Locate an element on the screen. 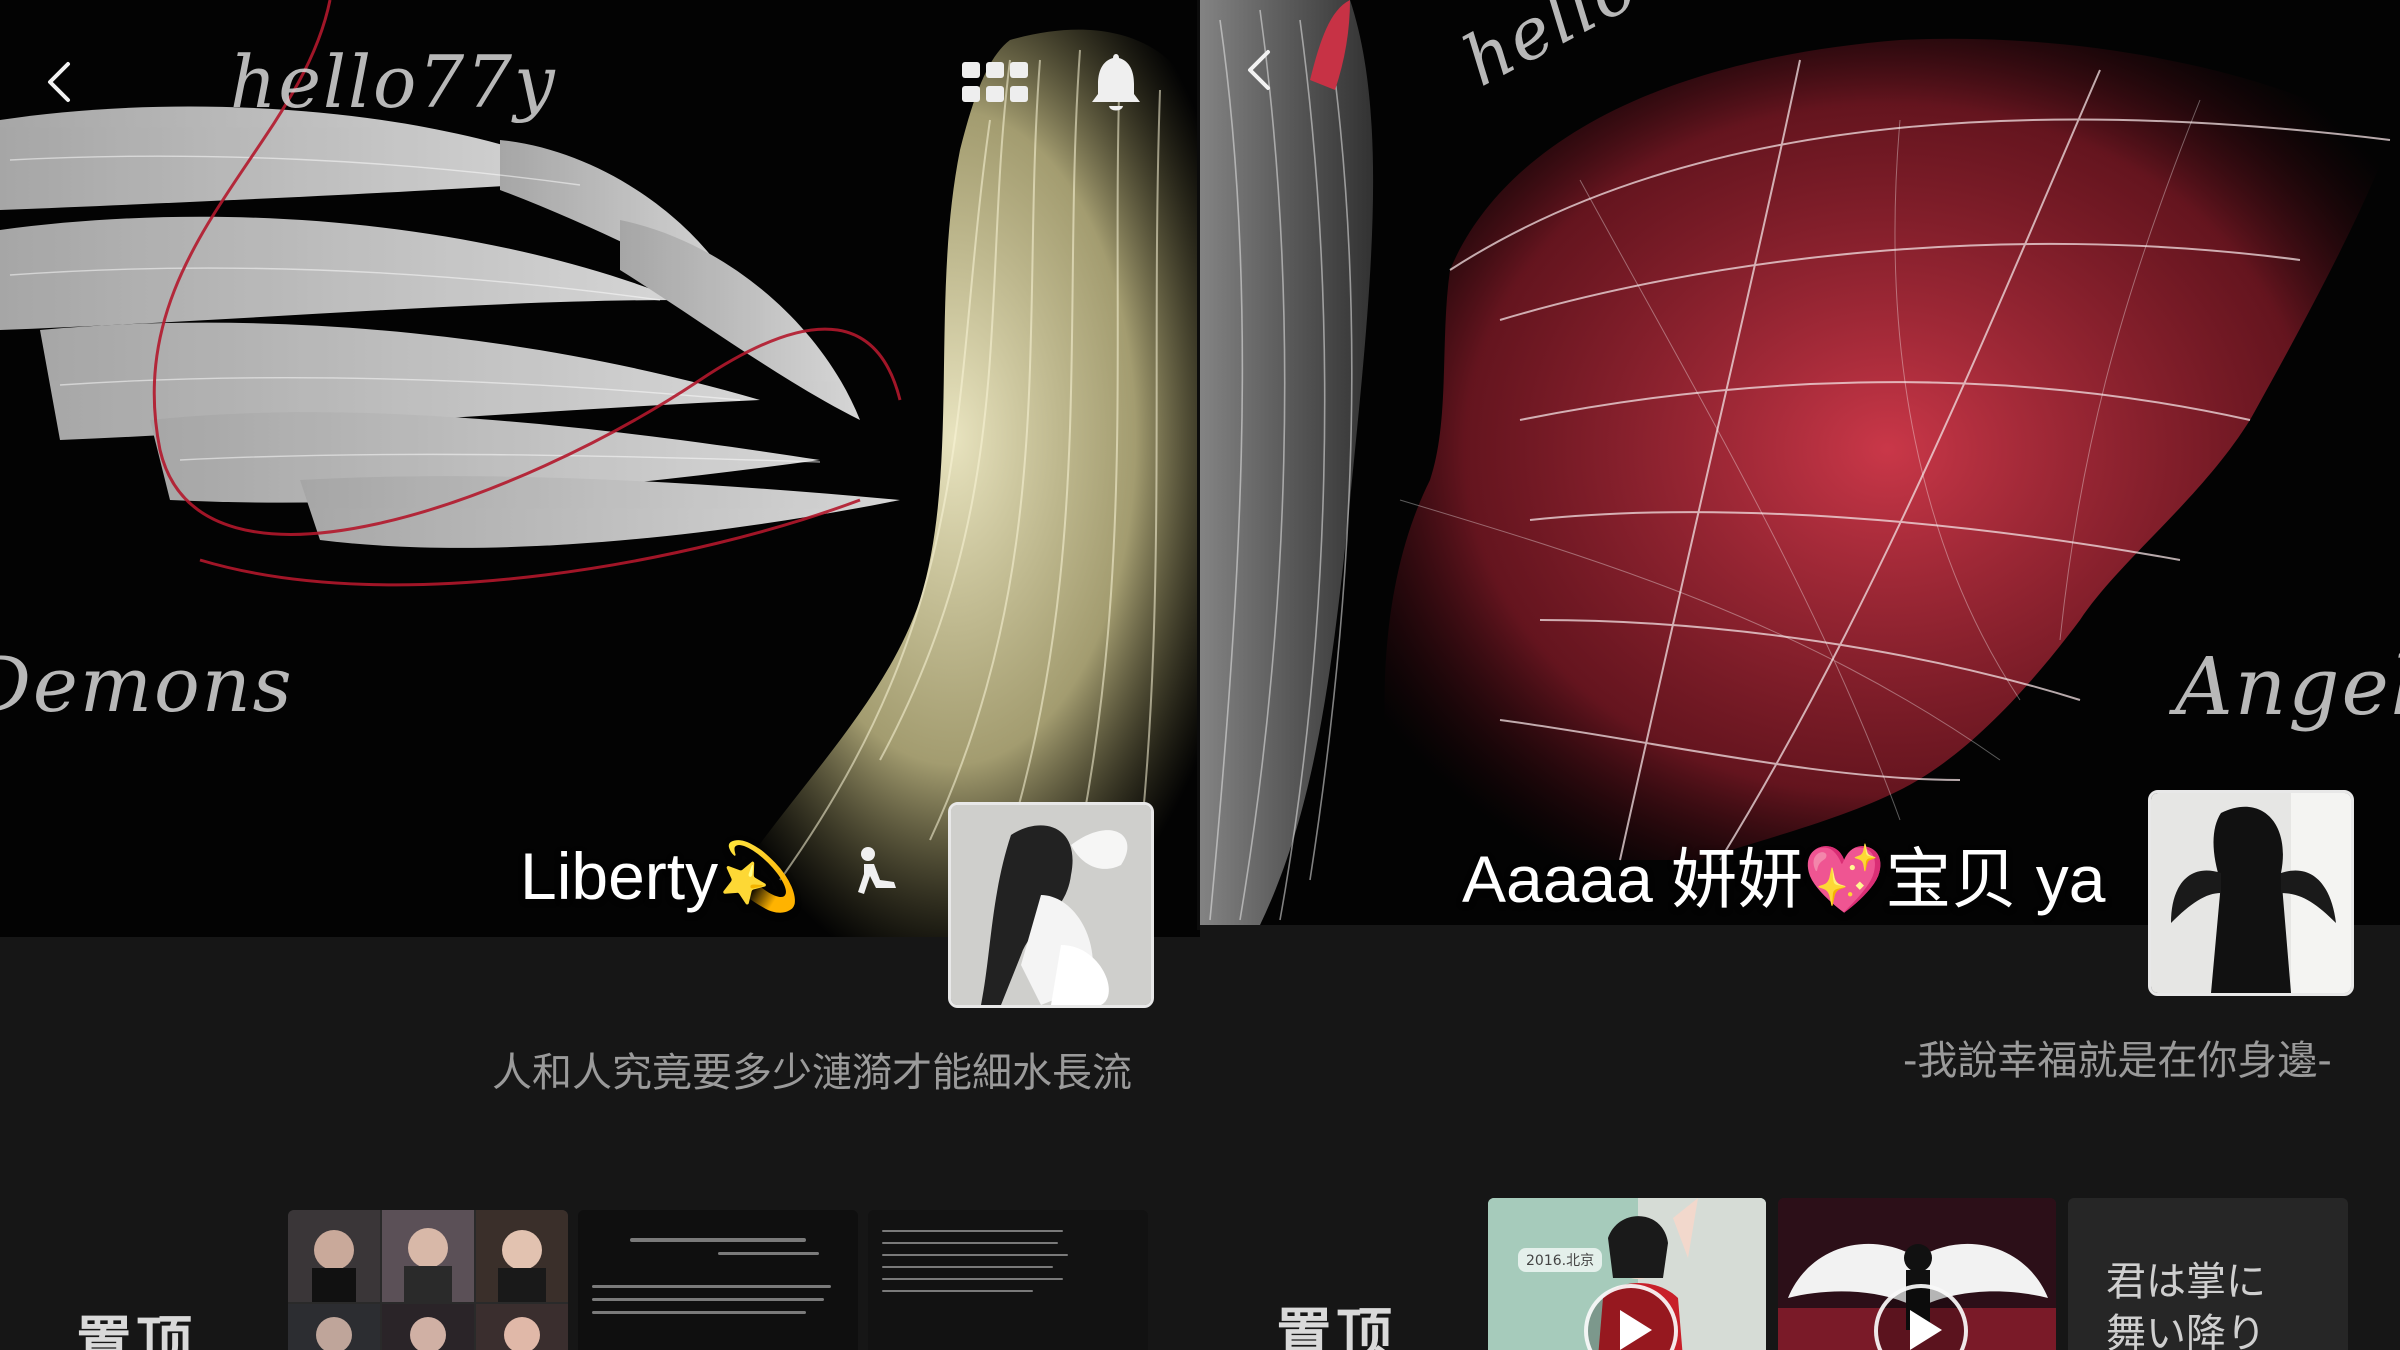 Image resolution: width=2400 pixels, height=1350 pixels. profile-name-text: Liberty is located at coordinates (619, 876).